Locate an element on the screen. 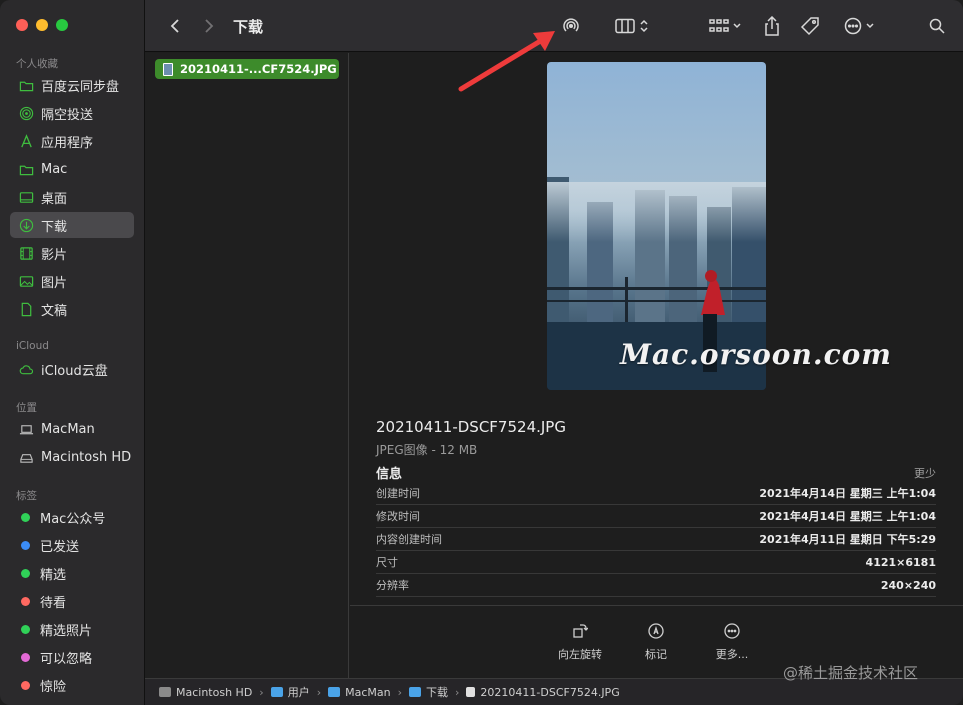 The height and width of the screenshot is (705, 963). sidebar-item-macintosh-hd: Macintosh HD is located at coordinates (72, 457).